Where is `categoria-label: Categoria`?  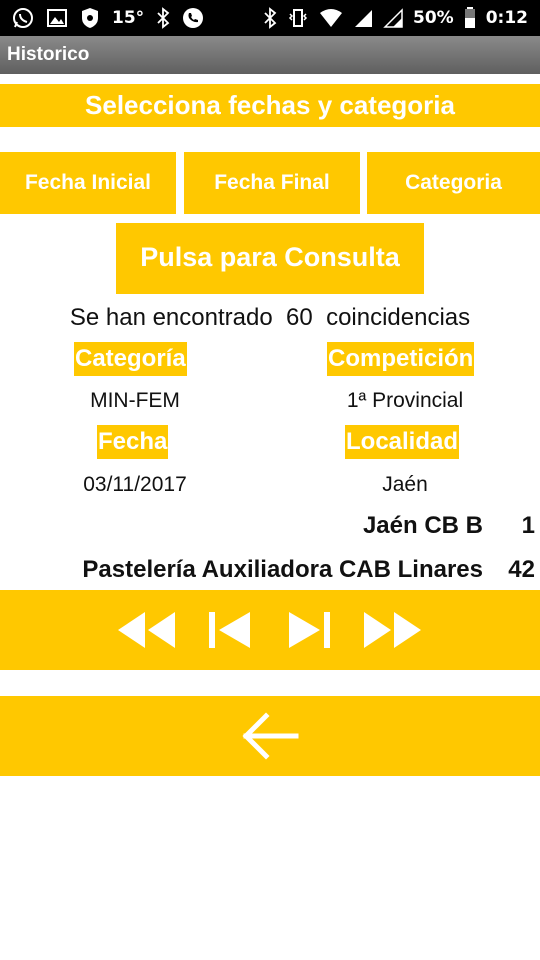
categoria-label: Categoria is located at coordinates (453, 182).